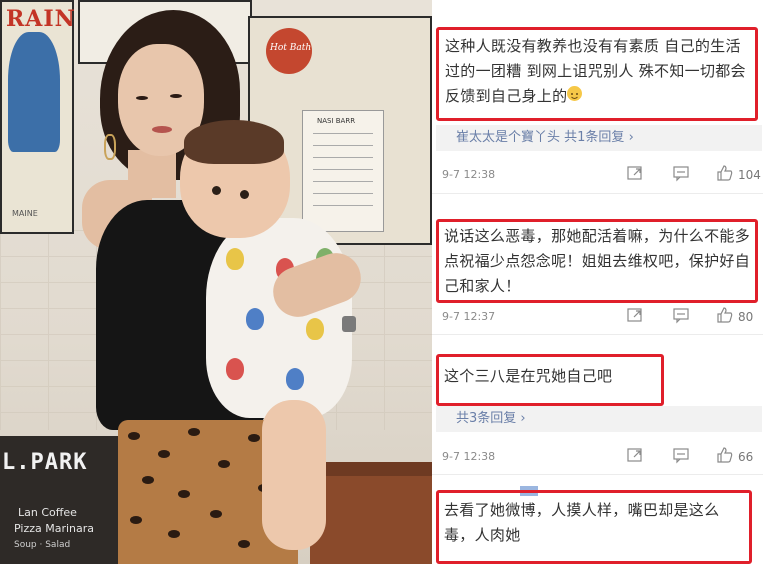 The height and width of the screenshot is (564, 763). Describe the element at coordinates (162, 129) in the screenshot. I see `woman-lips` at that location.